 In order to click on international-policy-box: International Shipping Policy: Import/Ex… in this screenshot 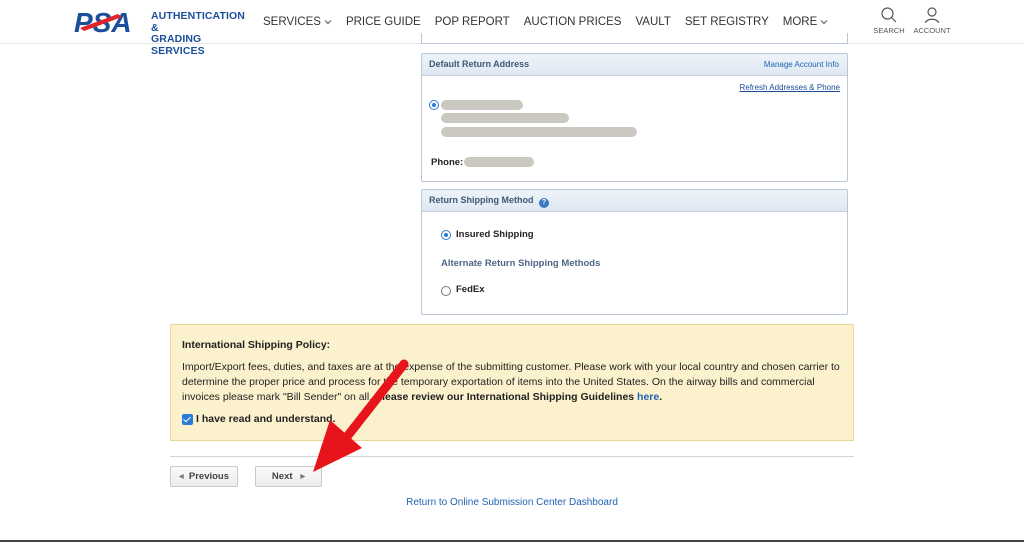, I will do `click(512, 382)`.